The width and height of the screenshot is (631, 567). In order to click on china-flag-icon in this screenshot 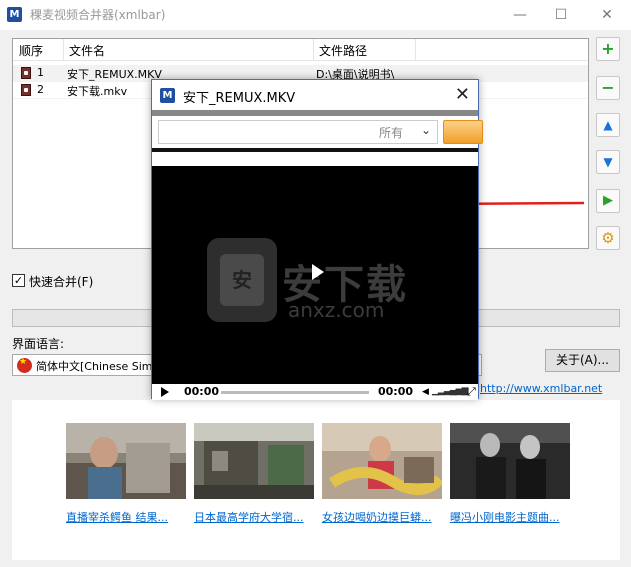, I will do `click(24, 365)`.